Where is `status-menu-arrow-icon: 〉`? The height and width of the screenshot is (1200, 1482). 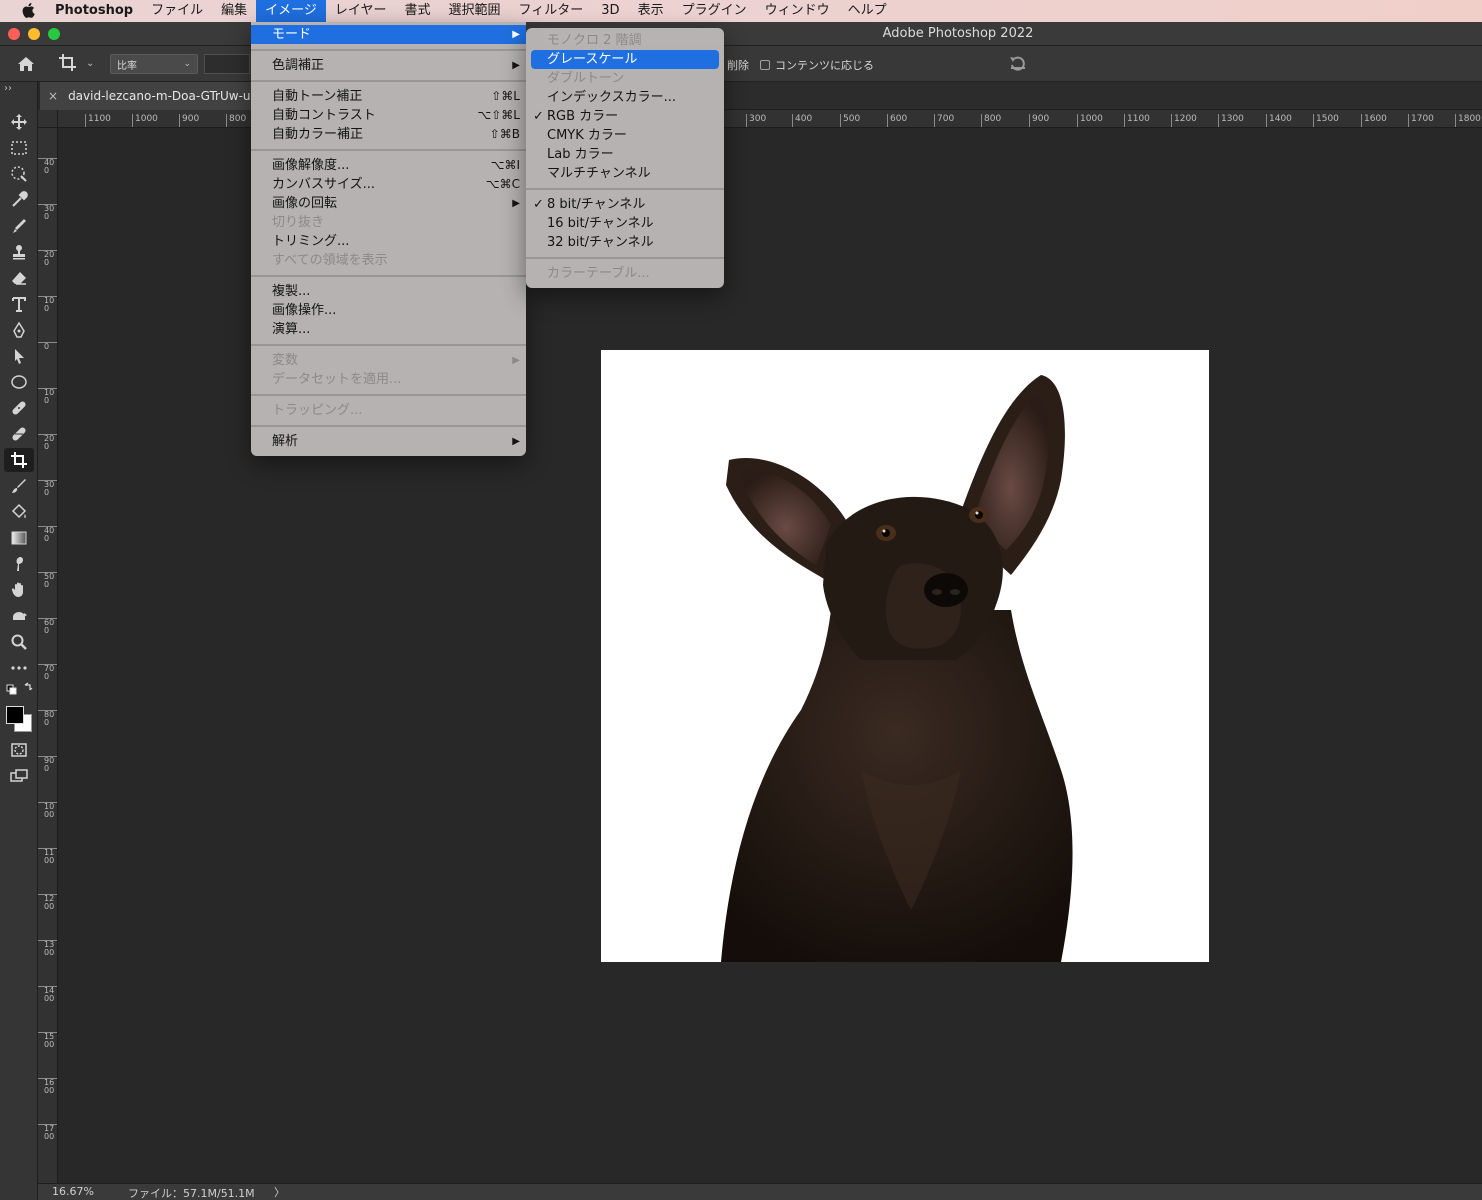 status-menu-arrow-icon: 〉 is located at coordinates (279, 1192).